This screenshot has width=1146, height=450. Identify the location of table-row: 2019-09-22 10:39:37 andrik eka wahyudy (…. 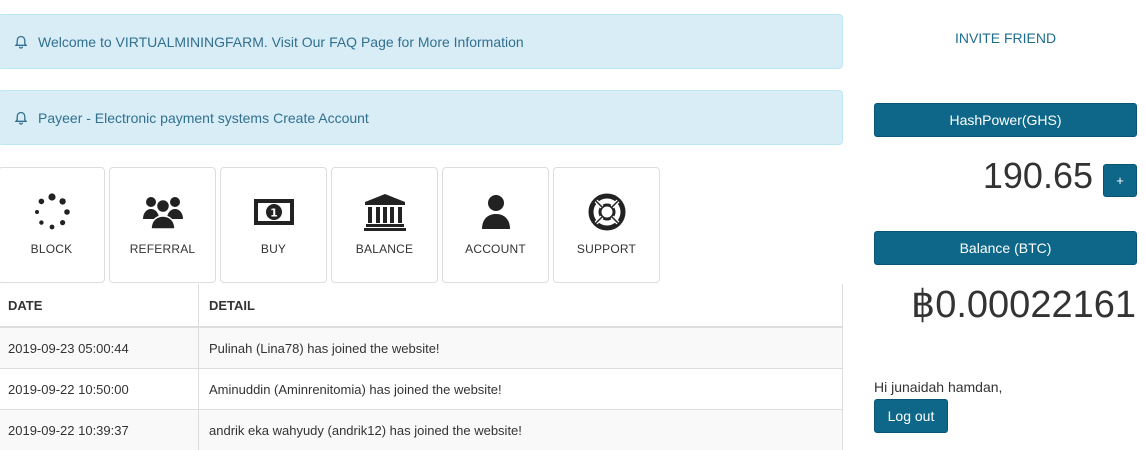
(421, 430).